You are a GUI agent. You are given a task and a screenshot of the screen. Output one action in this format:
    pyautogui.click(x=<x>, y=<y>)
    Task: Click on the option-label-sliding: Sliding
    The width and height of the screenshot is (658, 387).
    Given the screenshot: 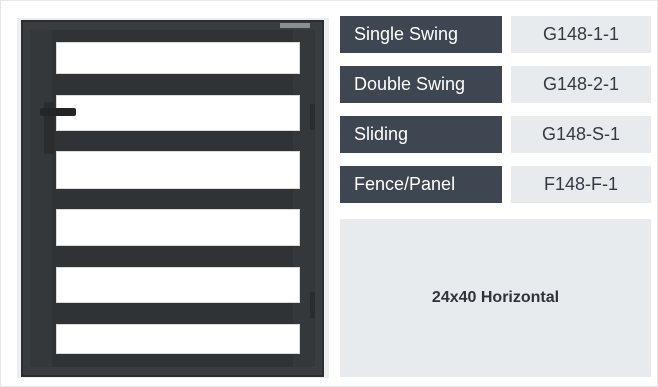 What is the action you would take?
    pyautogui.click(x=421, y=134)
    